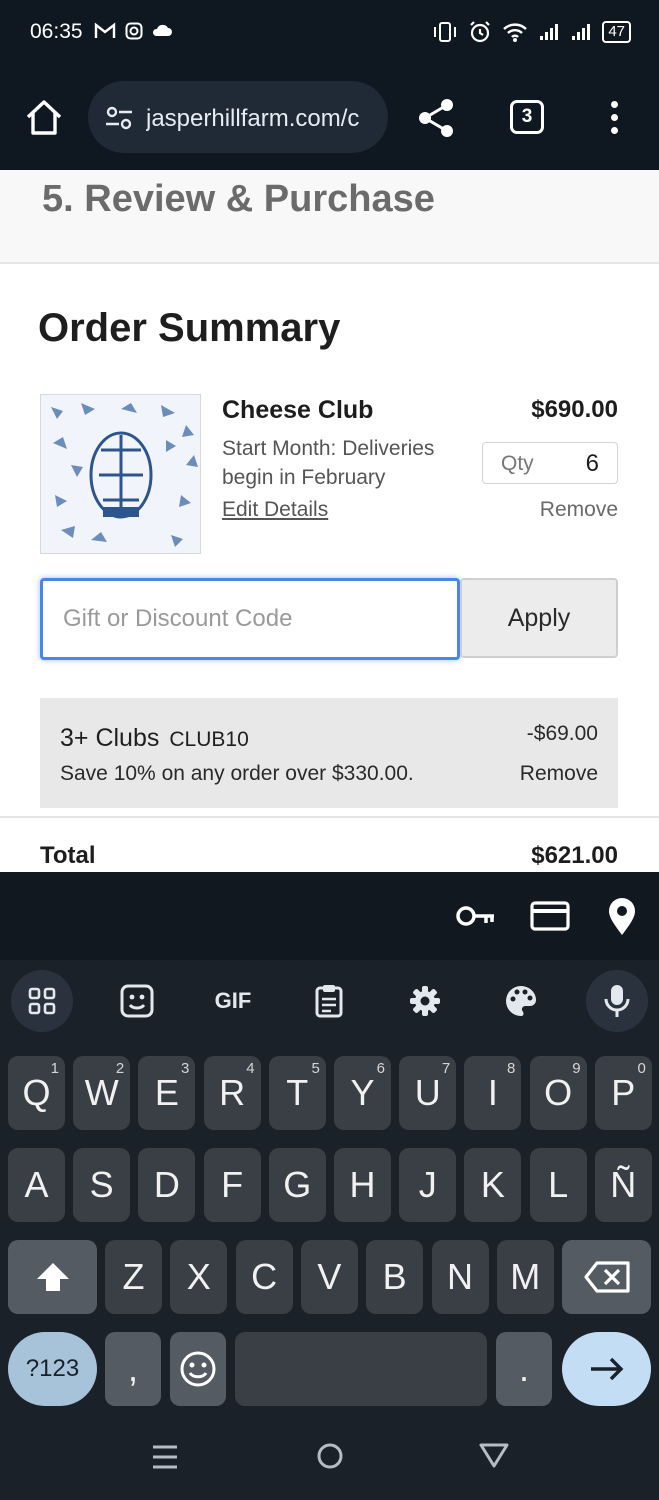 The width and height of the screenshot is (659, 1500). What do you see at coordinates (558, 1093) in the screenshot?
I see `key-o: O9` at bounding box center [558, 1093].